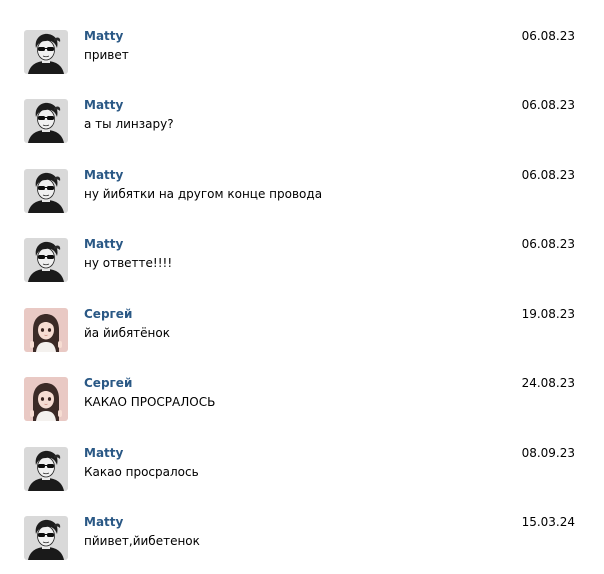 The width and height of the screenshot is (604, 574). Describe the element at coordinates (302, 405) in the screenshot. I see `message-row: Сергей КАКАО ПРОСРАЛОСЬ 24.08.23` at that location.